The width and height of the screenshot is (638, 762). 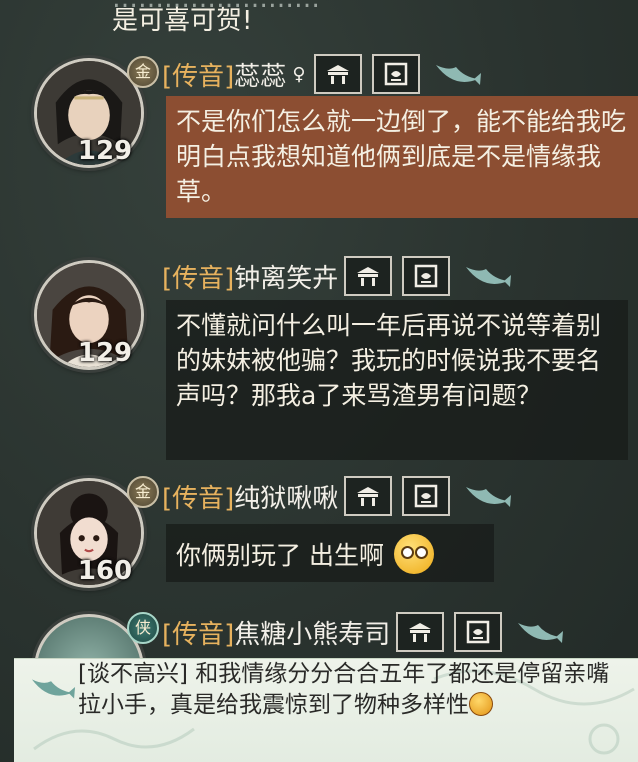 I want to click on rank-badge: 侠, so click(x=143, y=628).